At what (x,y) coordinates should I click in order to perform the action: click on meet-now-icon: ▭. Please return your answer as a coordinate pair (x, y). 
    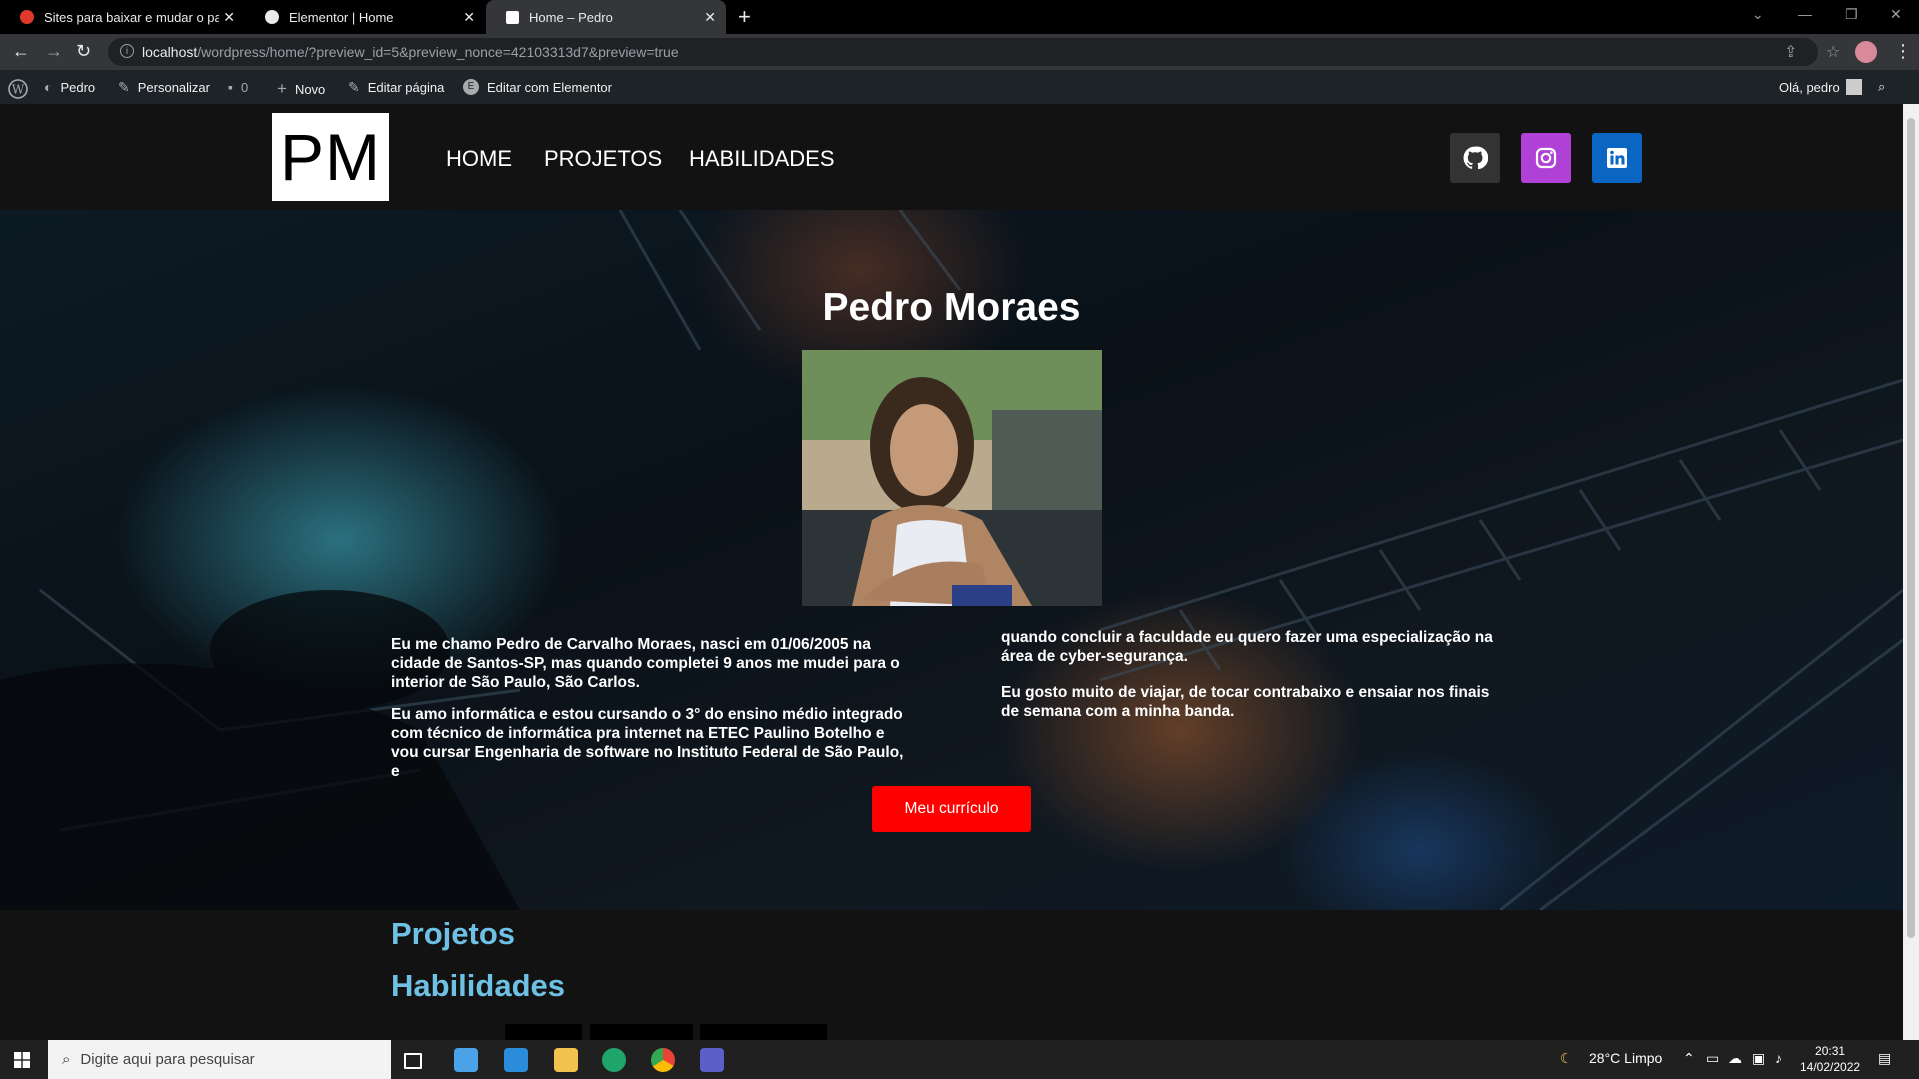
    Looking at the image, I should click on (1712, 1058).